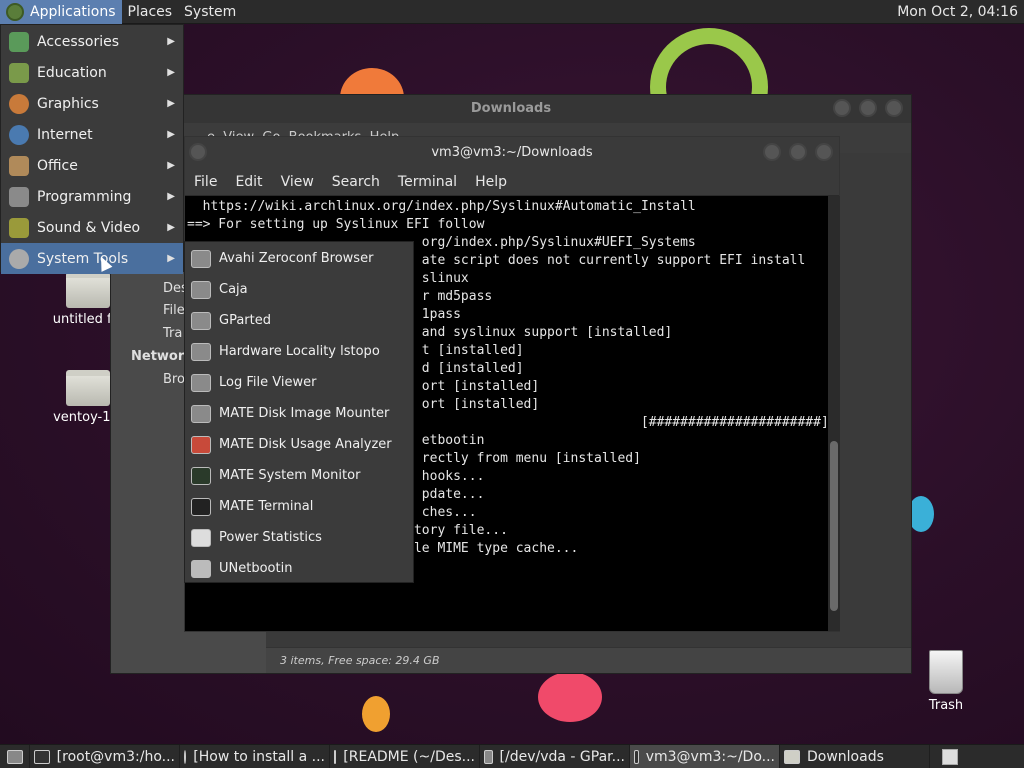 The height and width of the screenshot is (768, 1024). I want to click on menu-item-avahi-browser: Avahi Zeroconf Browser, so click(299, 258).